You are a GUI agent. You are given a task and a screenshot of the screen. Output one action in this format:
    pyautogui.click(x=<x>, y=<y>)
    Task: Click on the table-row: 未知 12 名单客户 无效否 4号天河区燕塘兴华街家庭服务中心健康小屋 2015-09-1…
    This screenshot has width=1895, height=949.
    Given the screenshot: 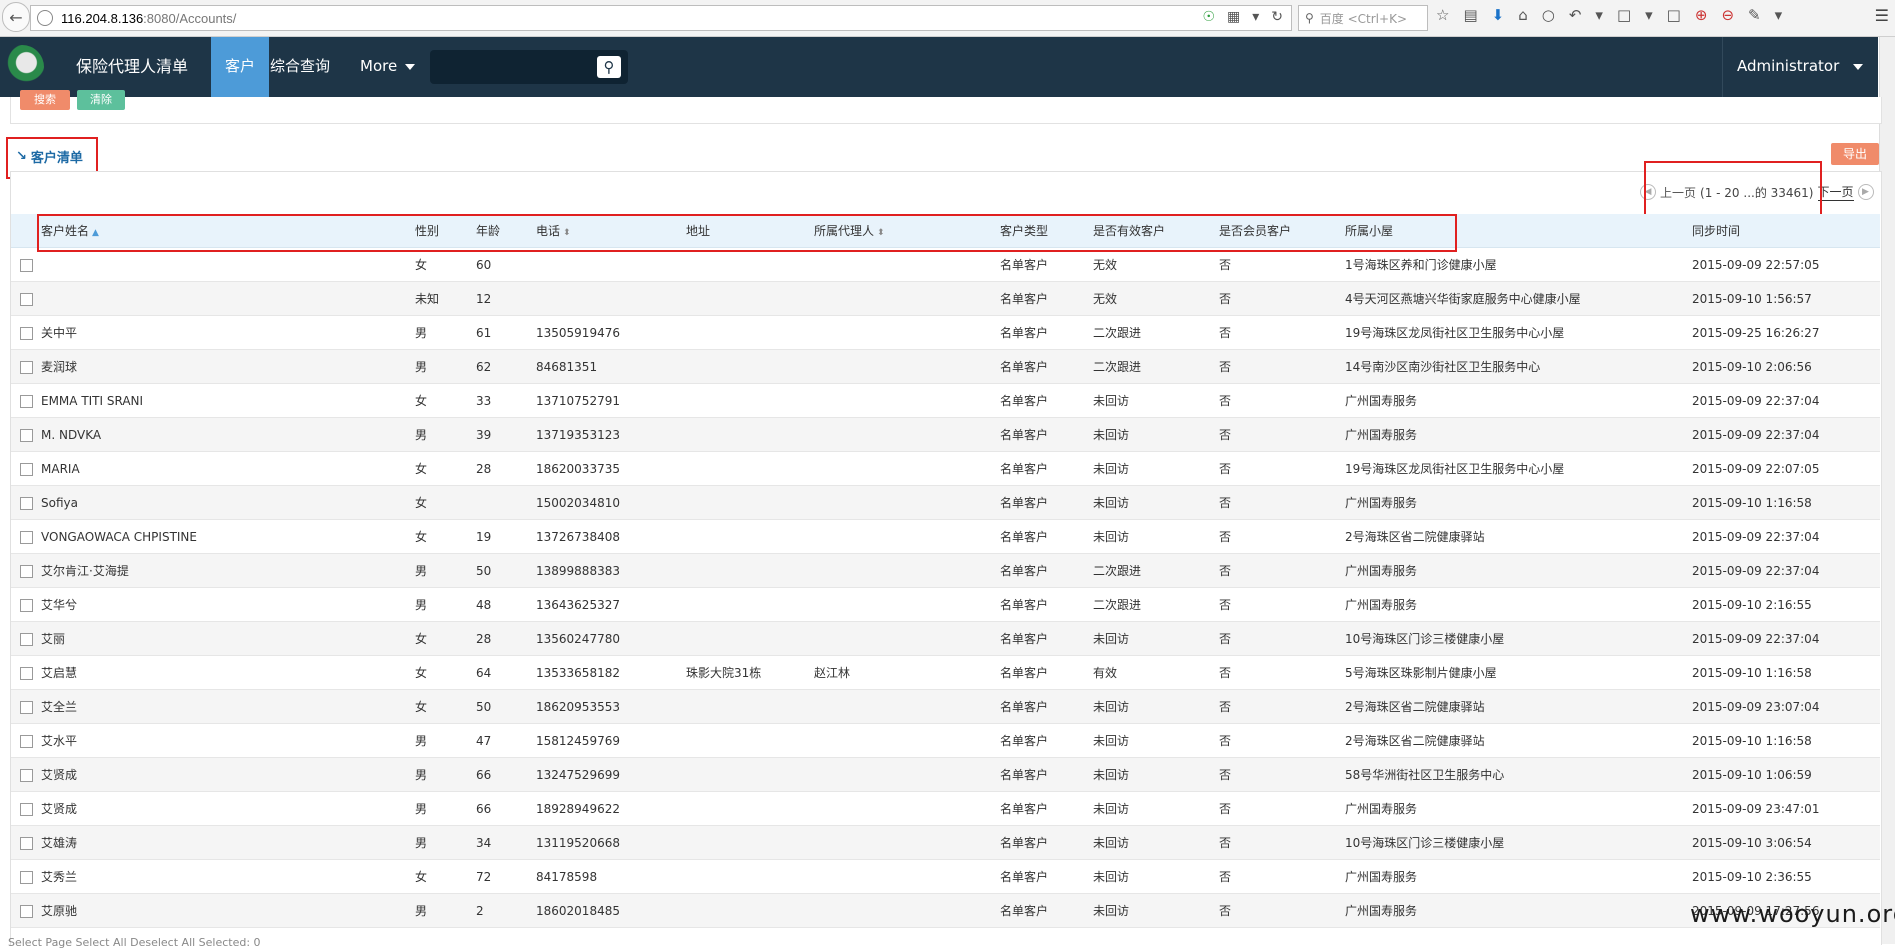 What is the action you would take?
    pyautogui.click(x=945, y=298)
    